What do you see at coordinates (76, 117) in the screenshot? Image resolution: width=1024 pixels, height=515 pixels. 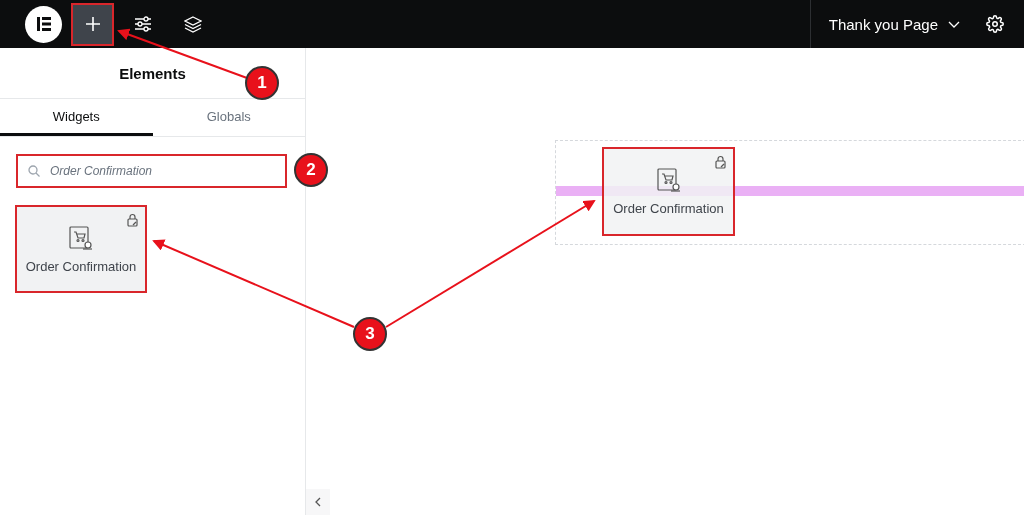 I see `panel-tab: Widgets` at bounding box center [76, 117].